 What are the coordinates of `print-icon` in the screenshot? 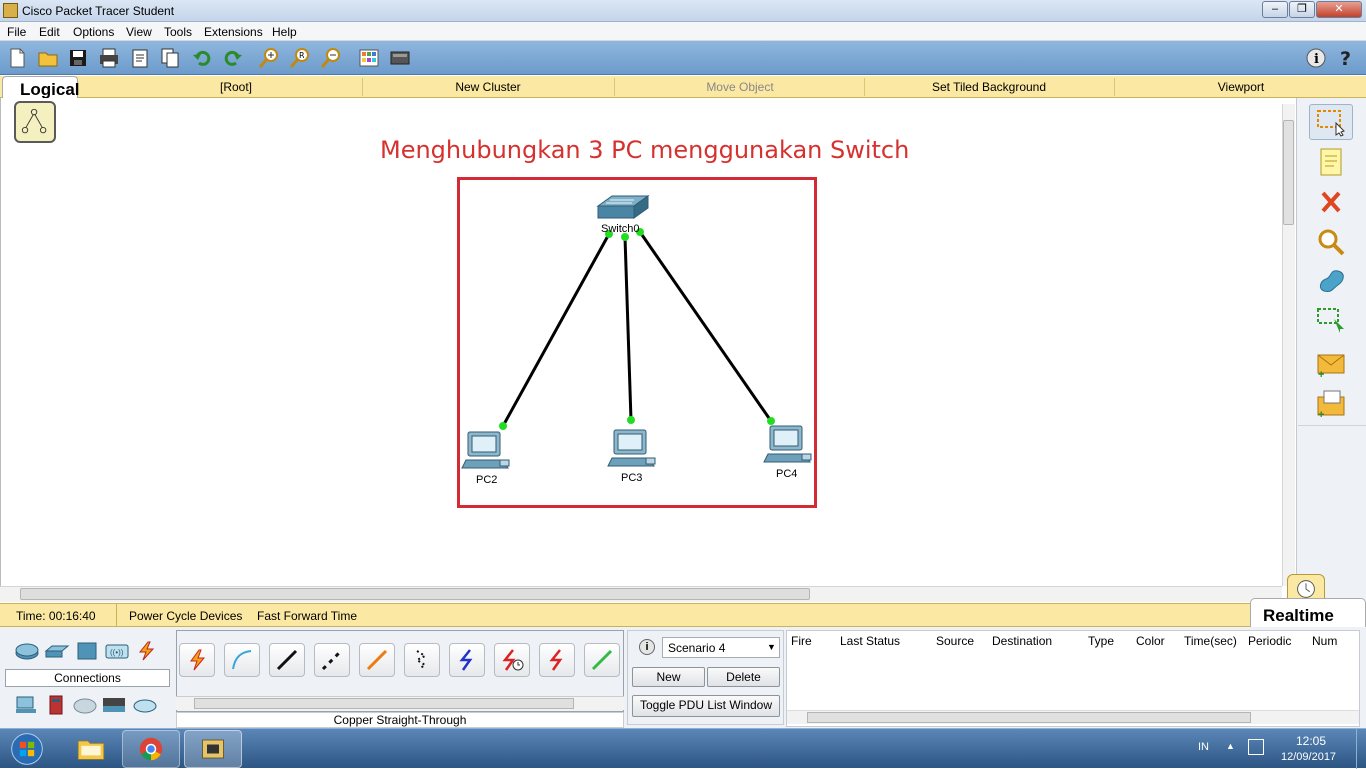 It's located at (109, 58).